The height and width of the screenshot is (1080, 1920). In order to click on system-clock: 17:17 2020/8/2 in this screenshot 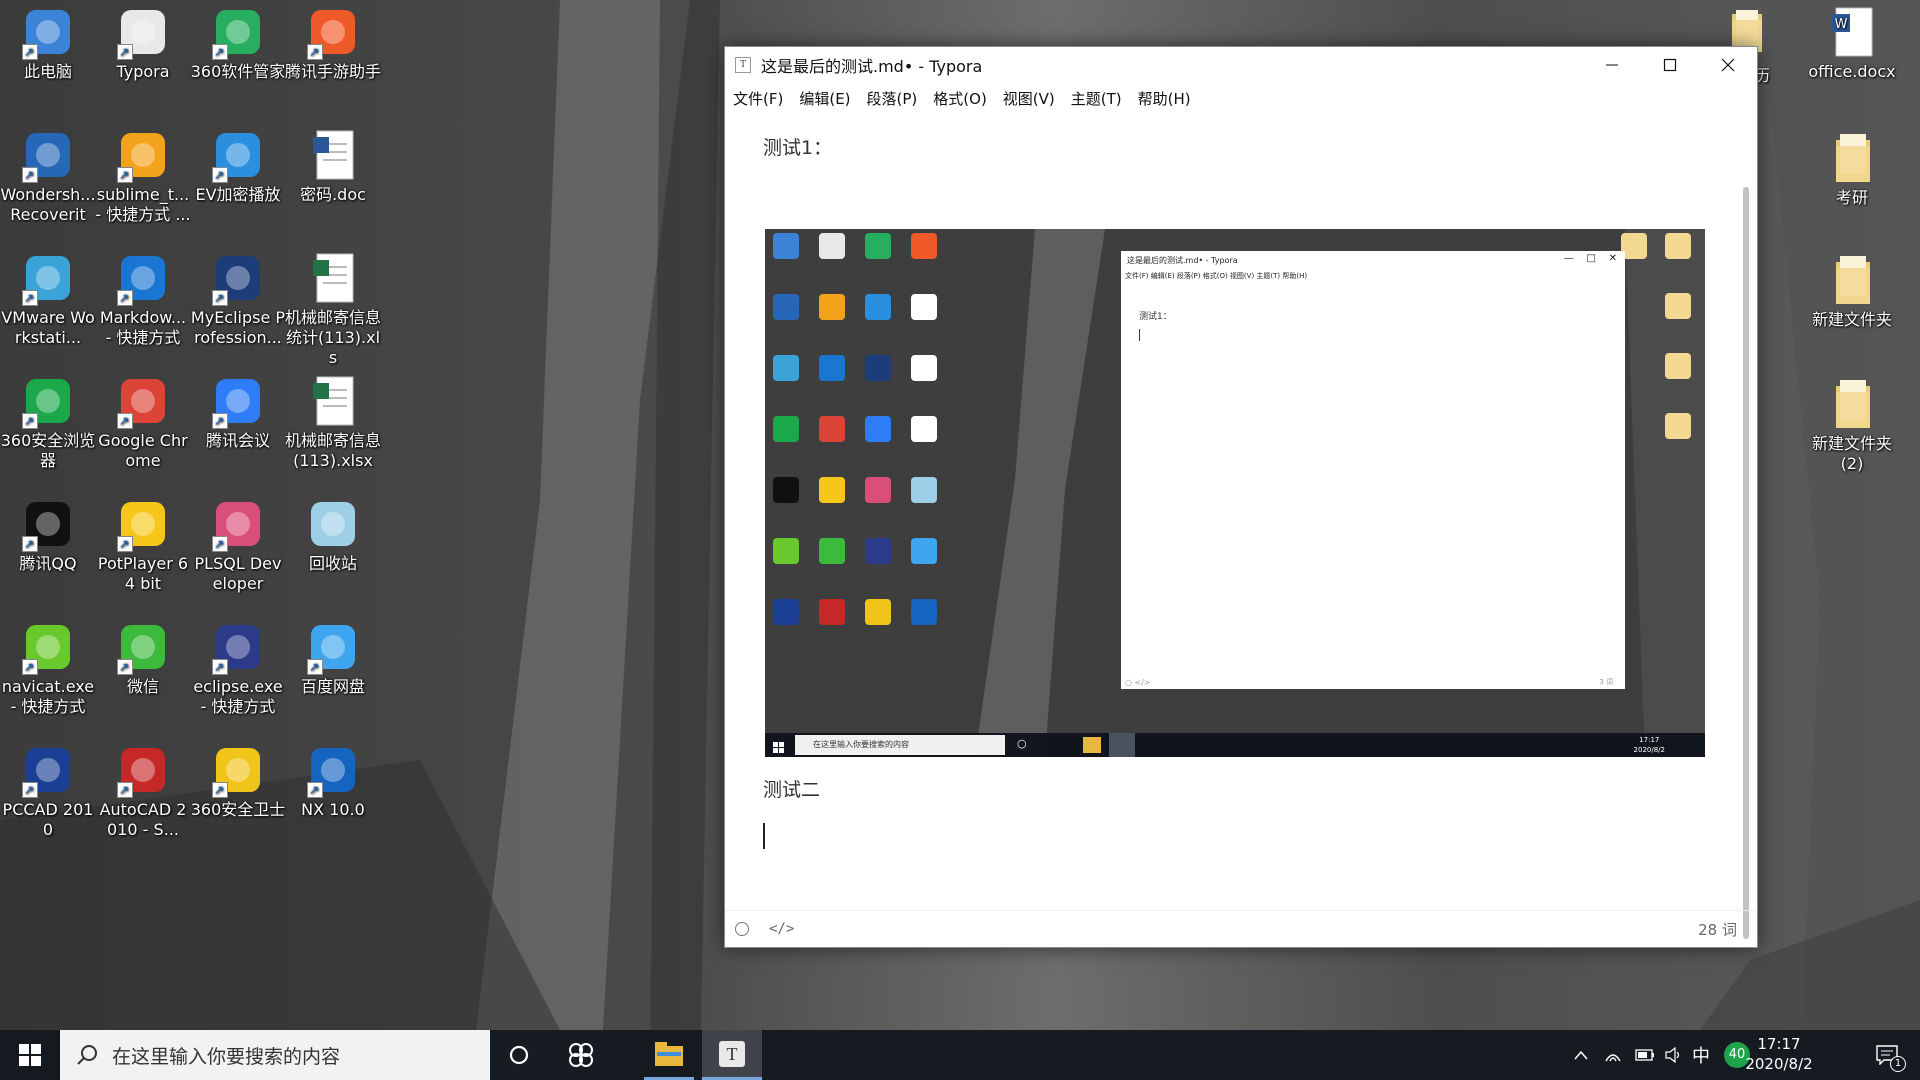, I will do `click(1779, 1054)`.